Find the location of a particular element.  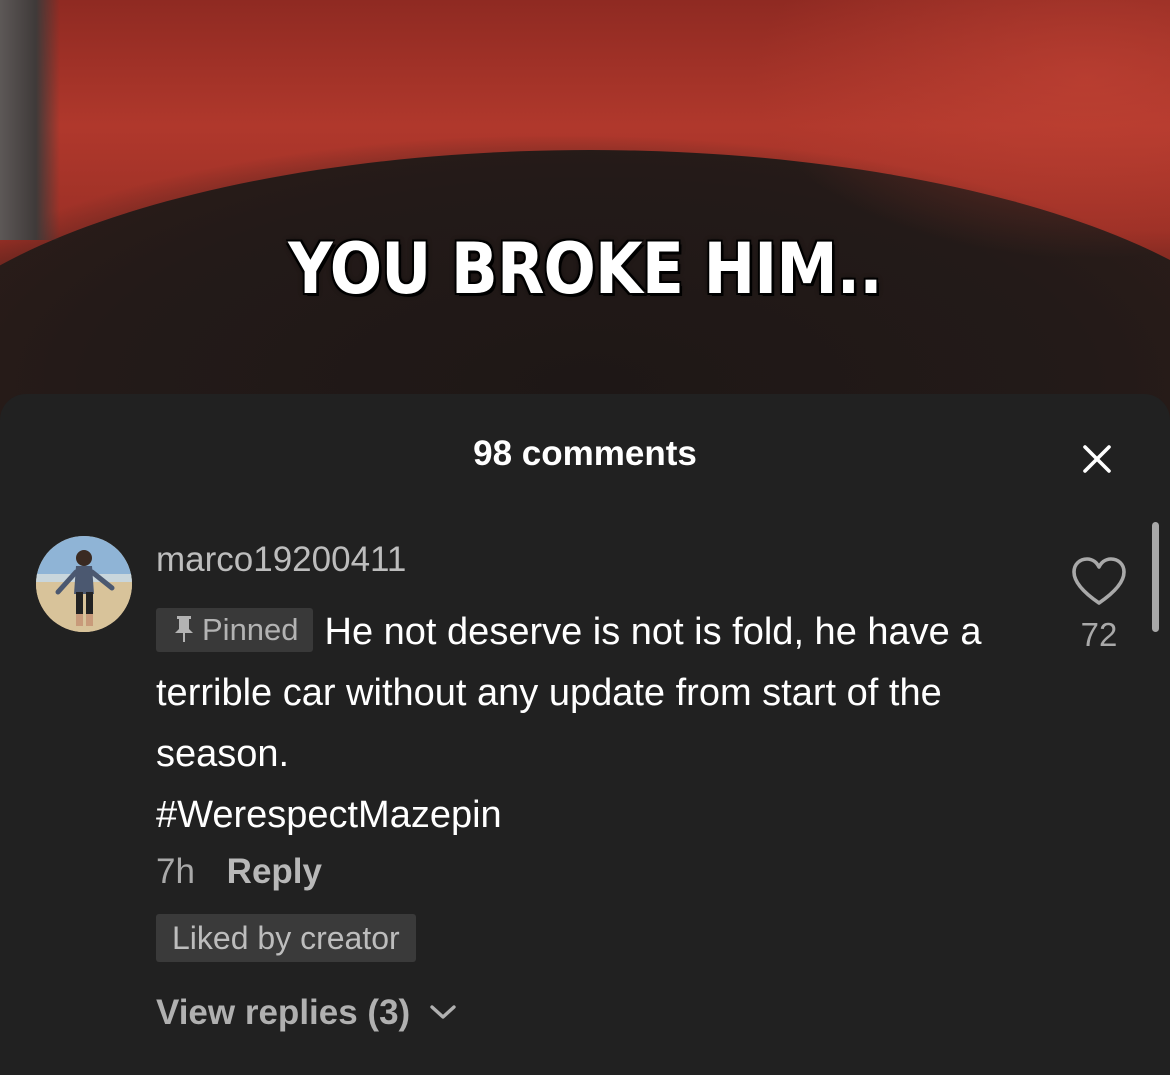

close-button is located at coordinates (1097, 459).